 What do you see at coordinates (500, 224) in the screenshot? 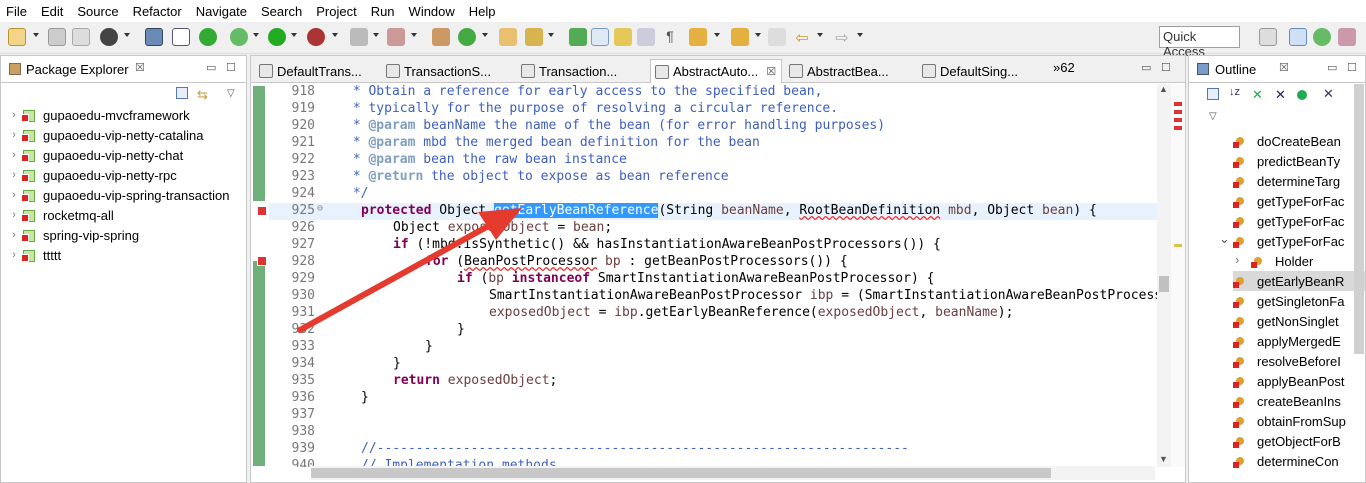
I see `annotation-arrow-head` at bounding box center [500, 224].